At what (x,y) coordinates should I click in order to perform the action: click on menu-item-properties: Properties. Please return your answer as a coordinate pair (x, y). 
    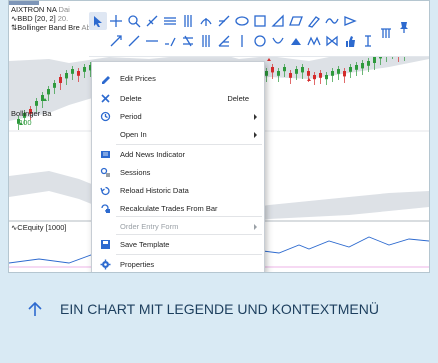
    Looking at the image, I should click on (178, 264).